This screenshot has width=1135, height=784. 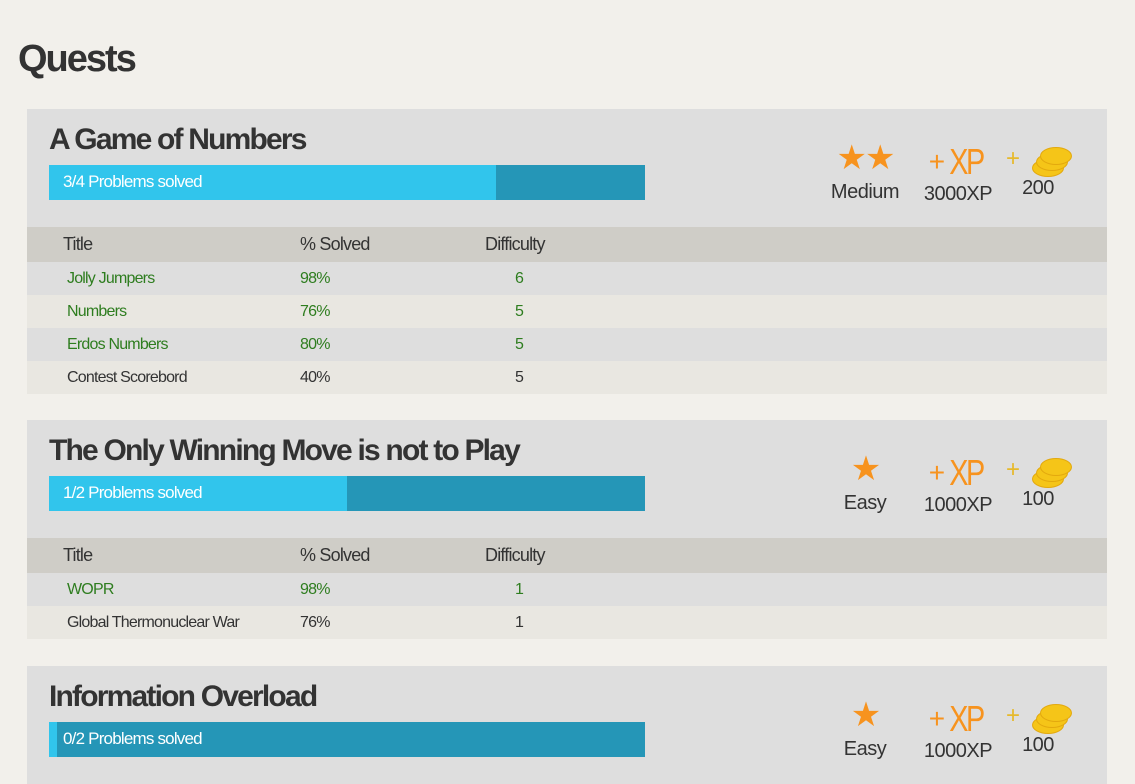 What do you see at coordinates (1038, 188) in the screenshot?
I see `coins-label: 200` at bounding box center [1038, 188].